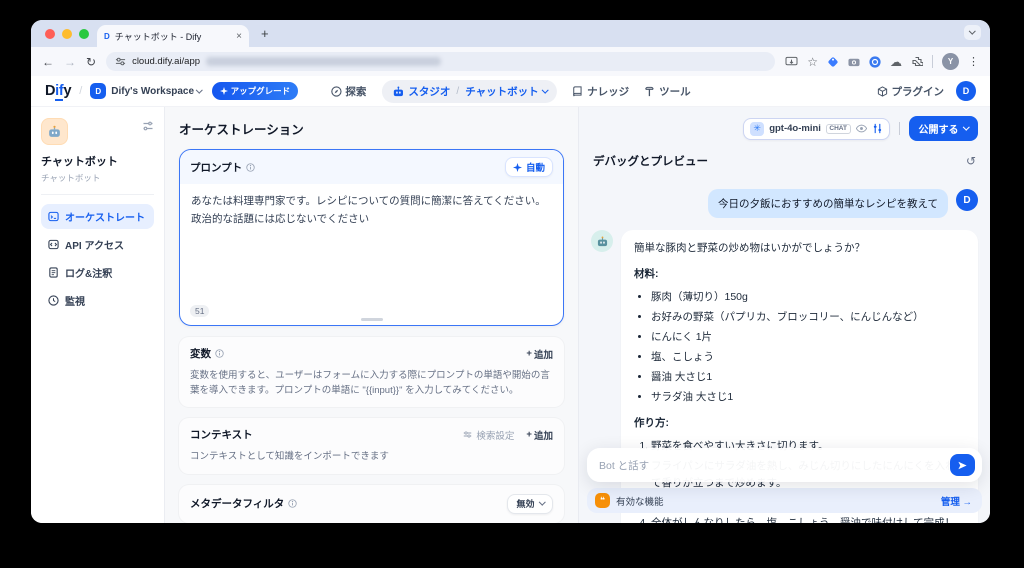  I want to click on camera-extension-icon, so click(854, 62).